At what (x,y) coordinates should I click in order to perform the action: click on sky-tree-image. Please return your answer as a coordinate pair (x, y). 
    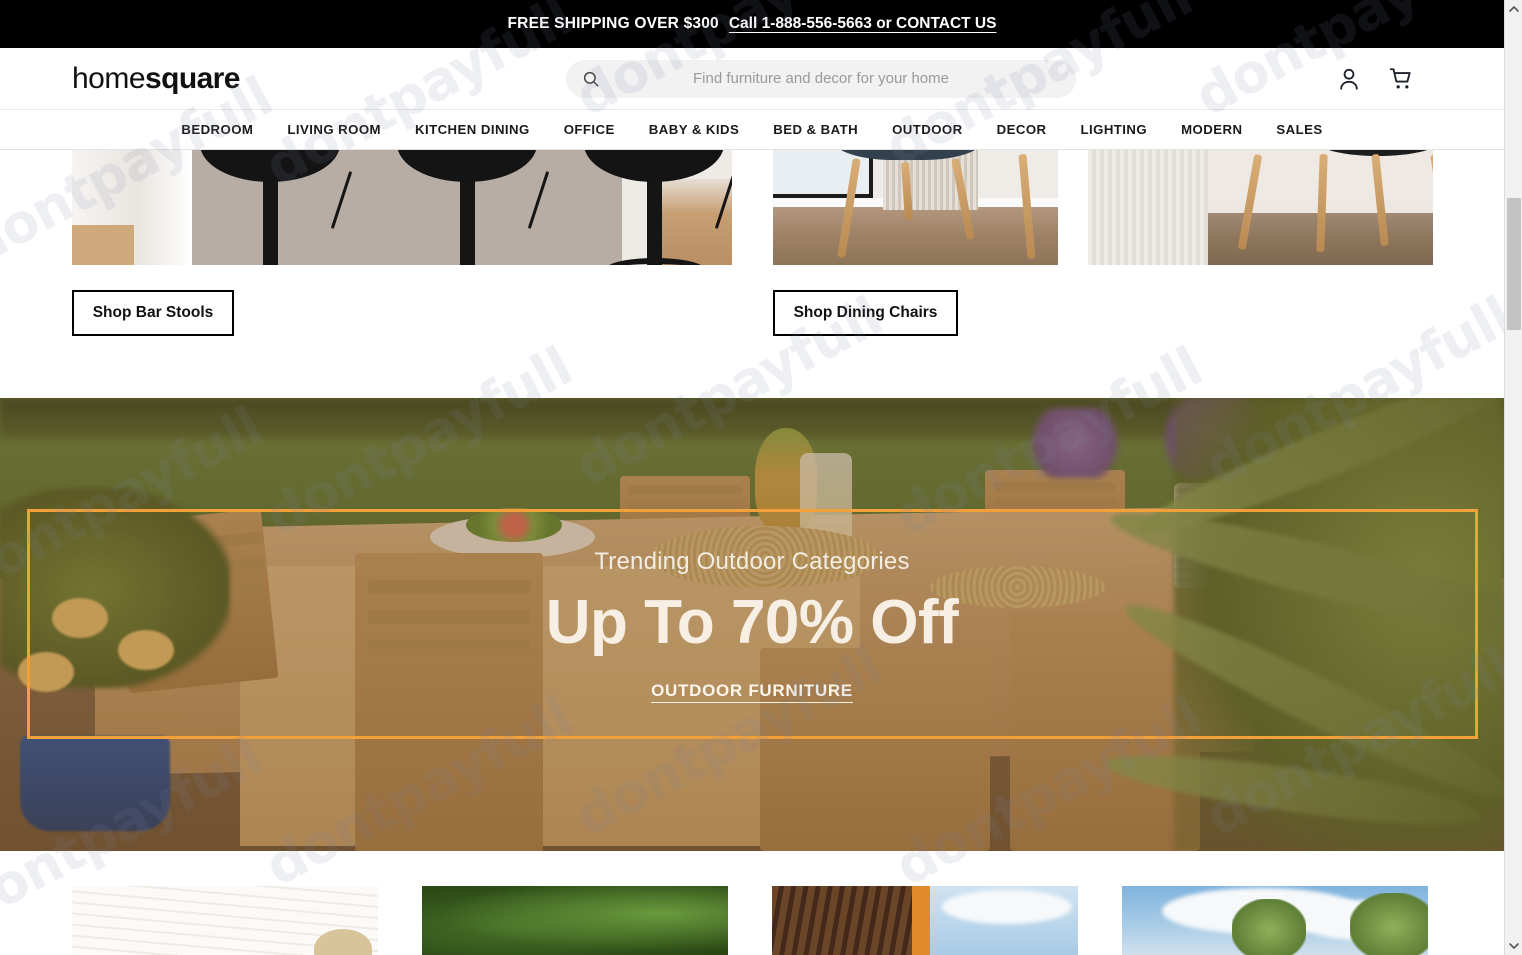
    Looking at the image, I should click on (1275, 920).